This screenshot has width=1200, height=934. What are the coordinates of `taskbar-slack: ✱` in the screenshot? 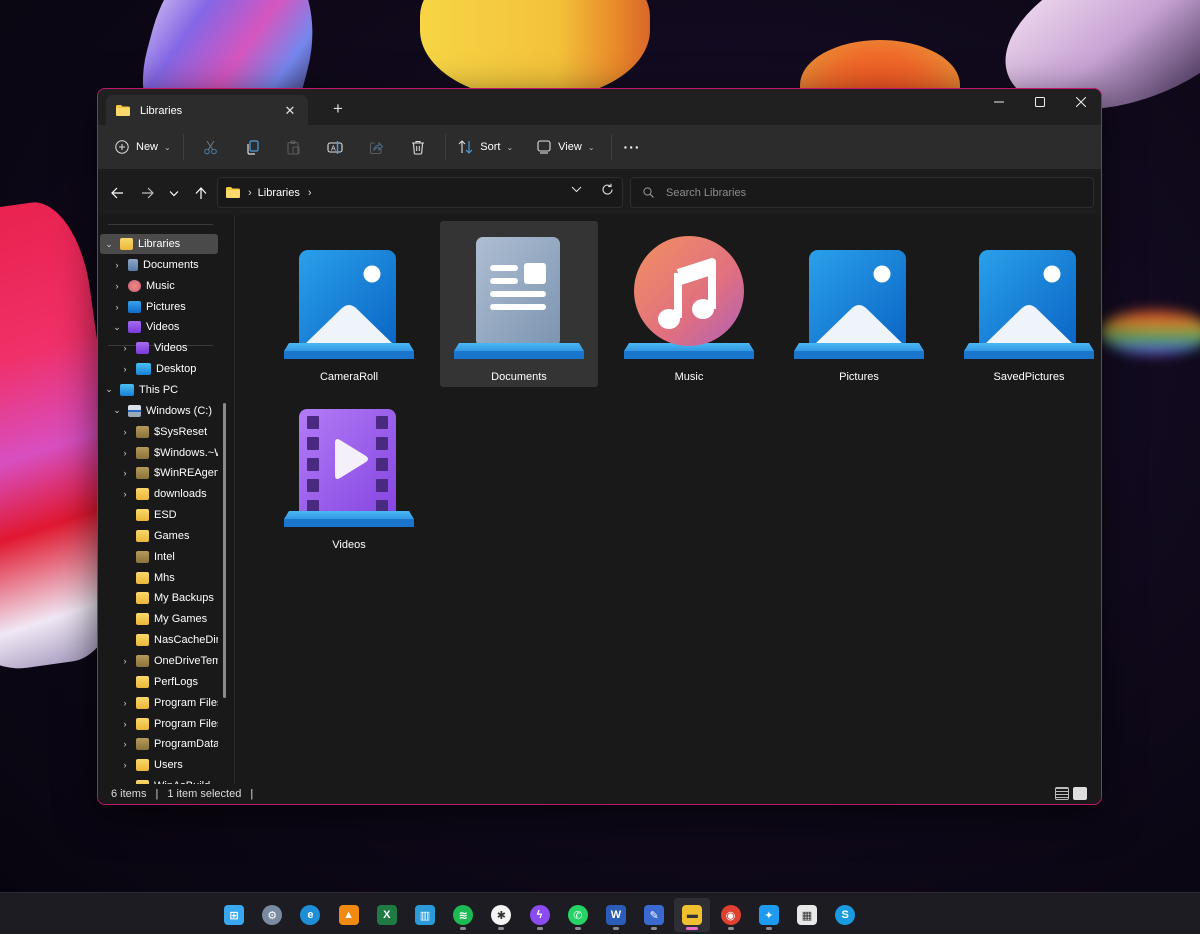 It's located at (501, 915).